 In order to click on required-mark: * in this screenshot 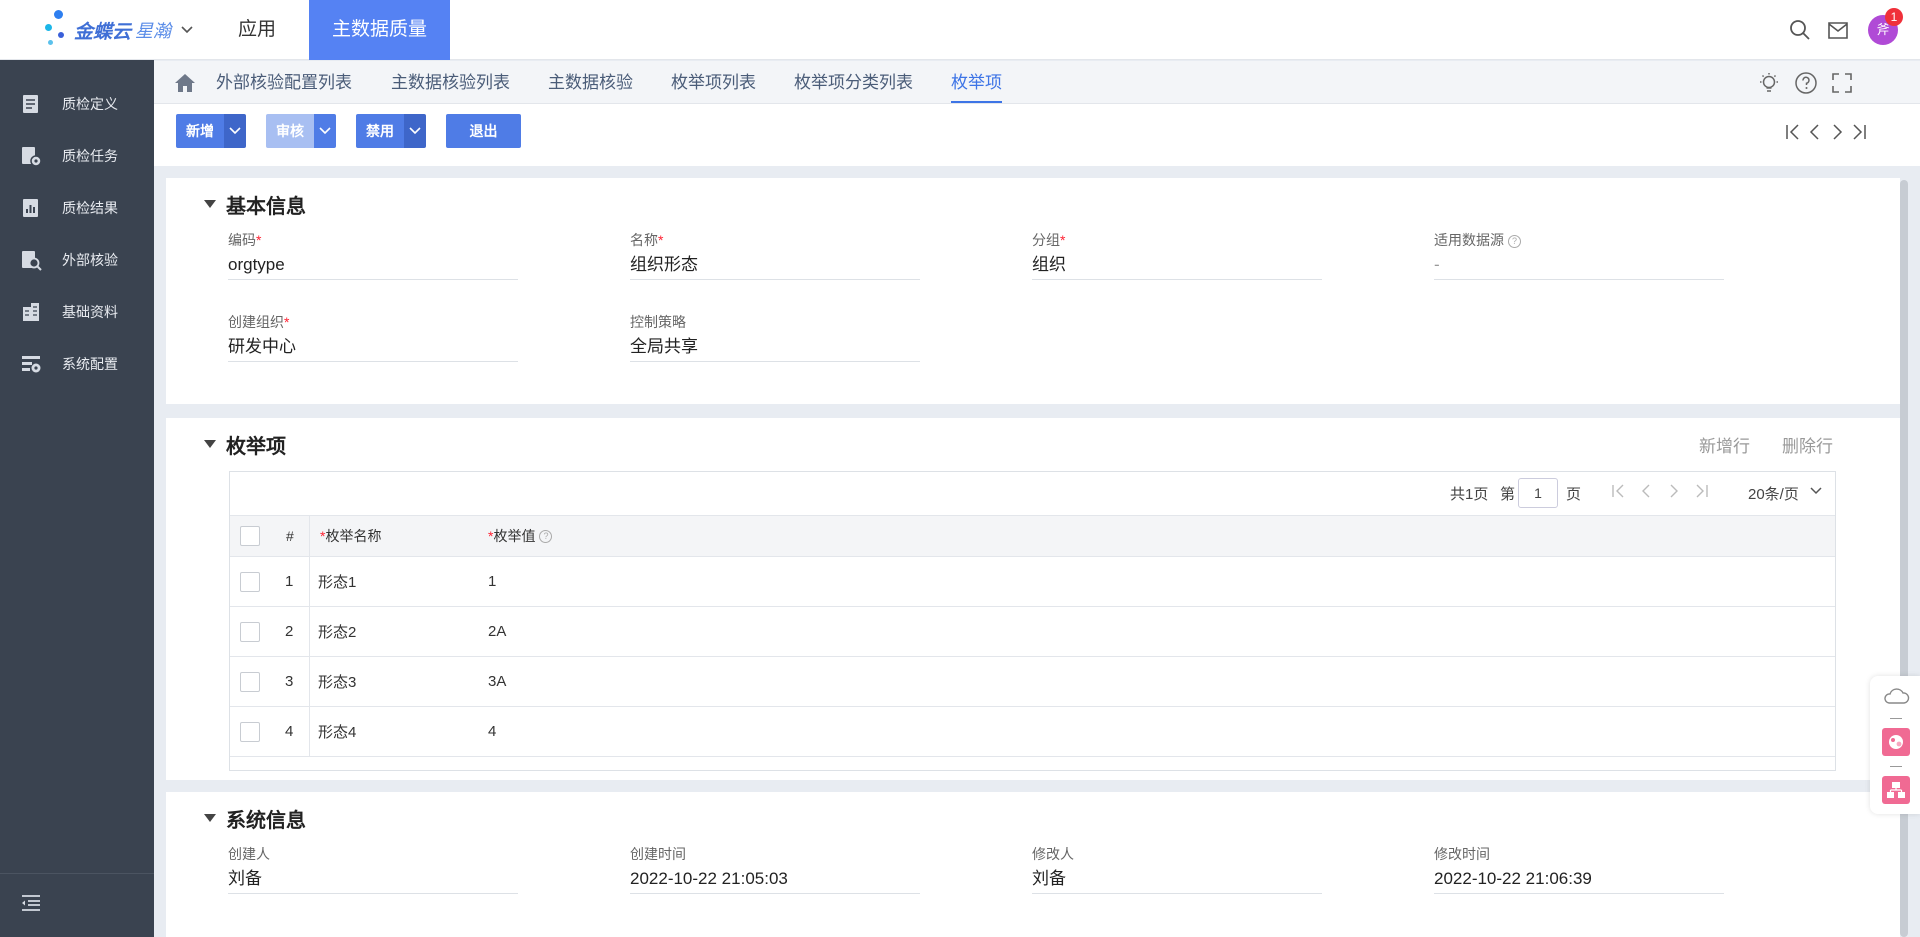, I will do `click(287, 322)`.